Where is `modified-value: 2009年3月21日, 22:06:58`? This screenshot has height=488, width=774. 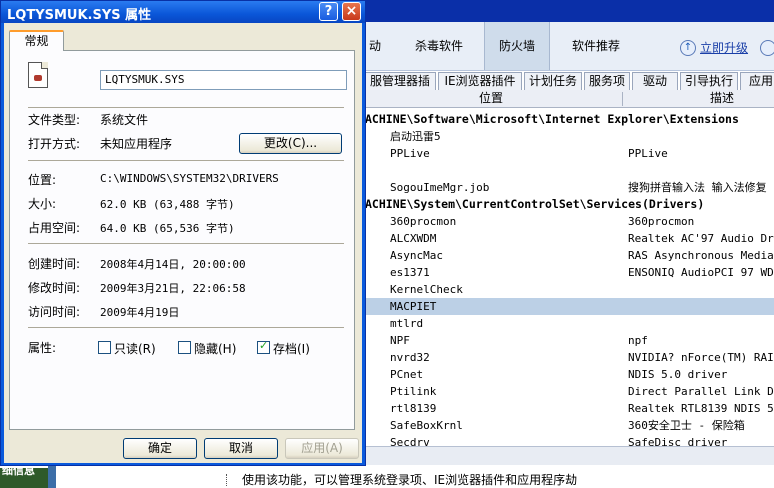 modified-value: 2009年3月21日, 22:06:58 is located at coordinates (173, 288).